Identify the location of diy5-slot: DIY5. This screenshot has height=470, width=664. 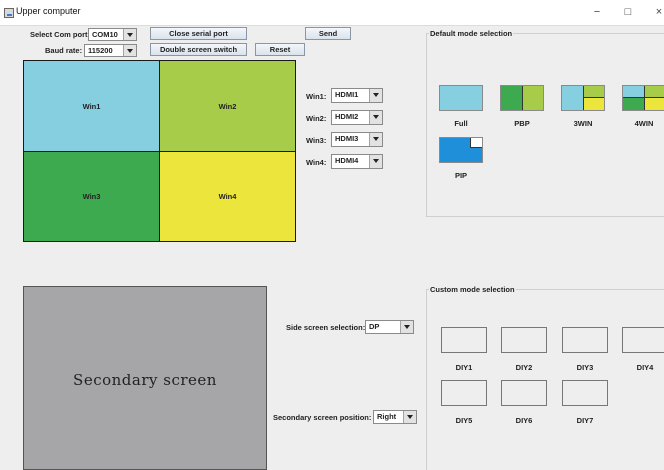
(464, 403).